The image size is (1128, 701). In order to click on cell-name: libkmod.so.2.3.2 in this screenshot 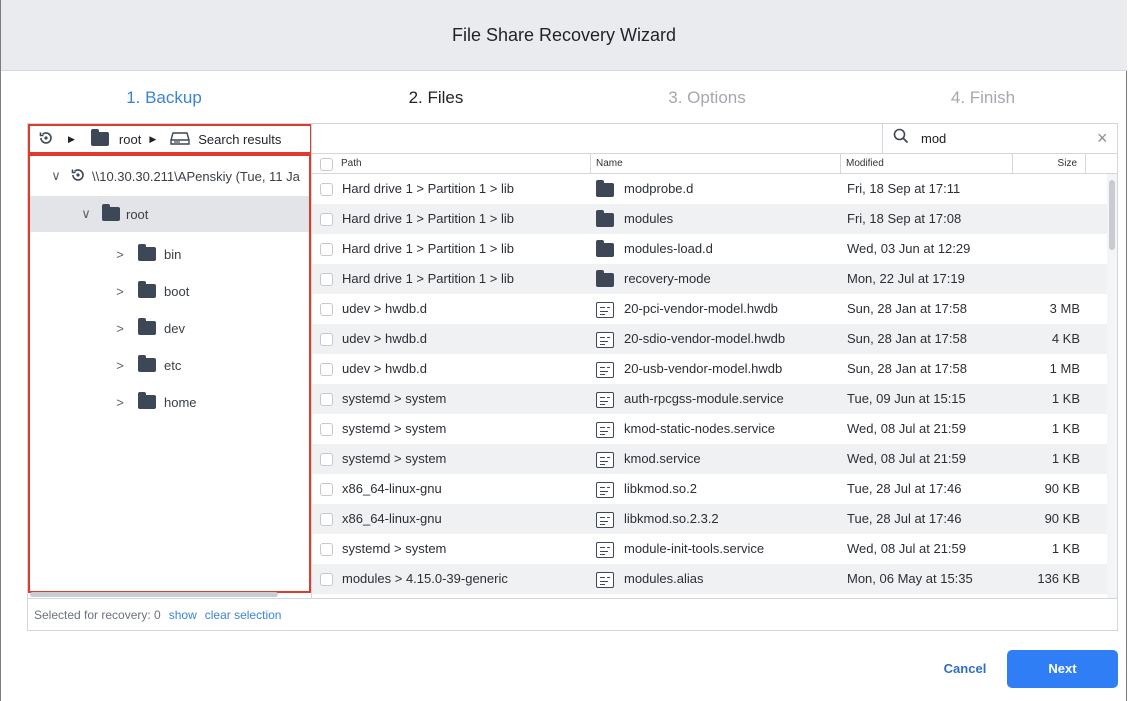, I will do `click(657, 519)`.